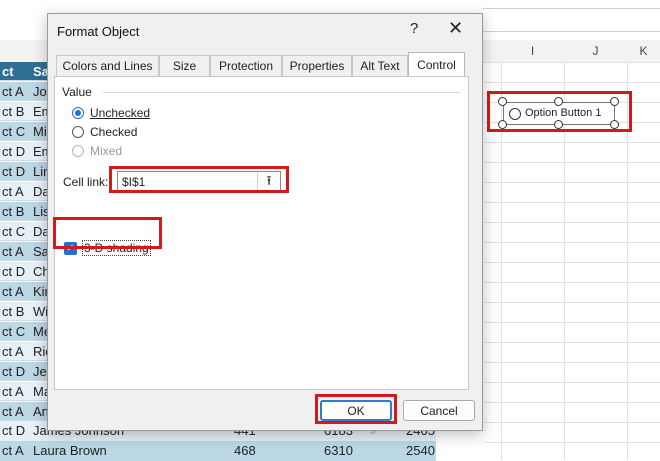  I want to click on table-row-fragment: ct A Ric, so click(24, 351).